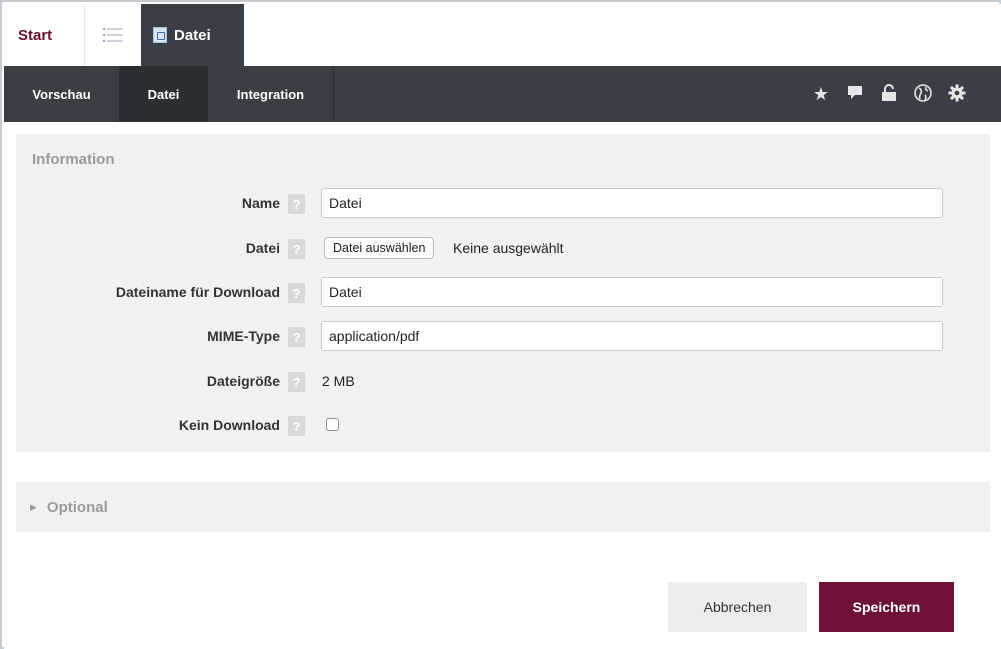 This screenshot has width=1001, height=649. I want to click on download-name-input, so click(632, 292).